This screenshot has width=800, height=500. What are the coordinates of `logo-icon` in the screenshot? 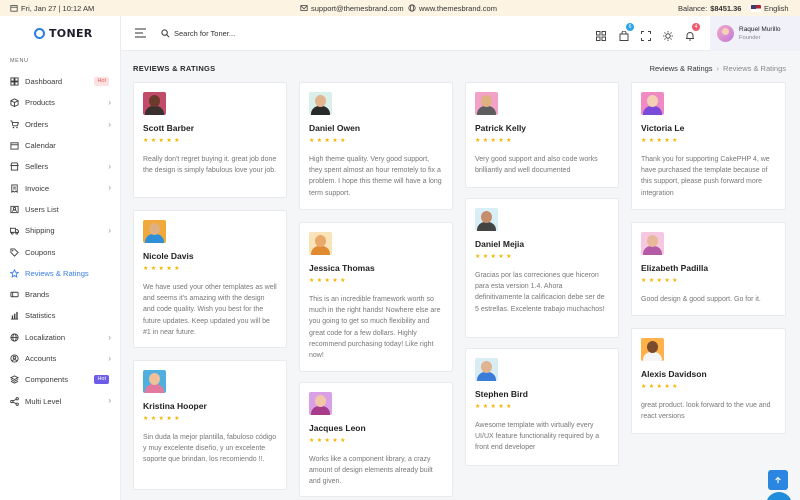 It's located at (39, 33).